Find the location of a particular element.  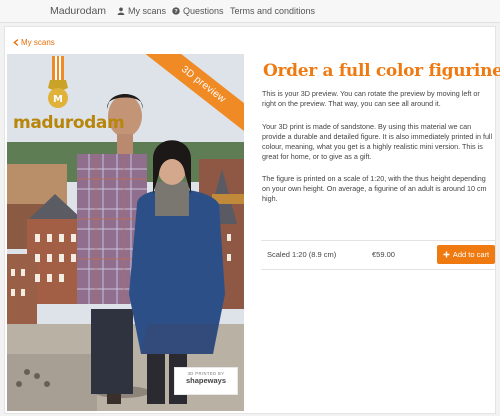

question-circle-icon: ? is located at coordinates (176, 11).